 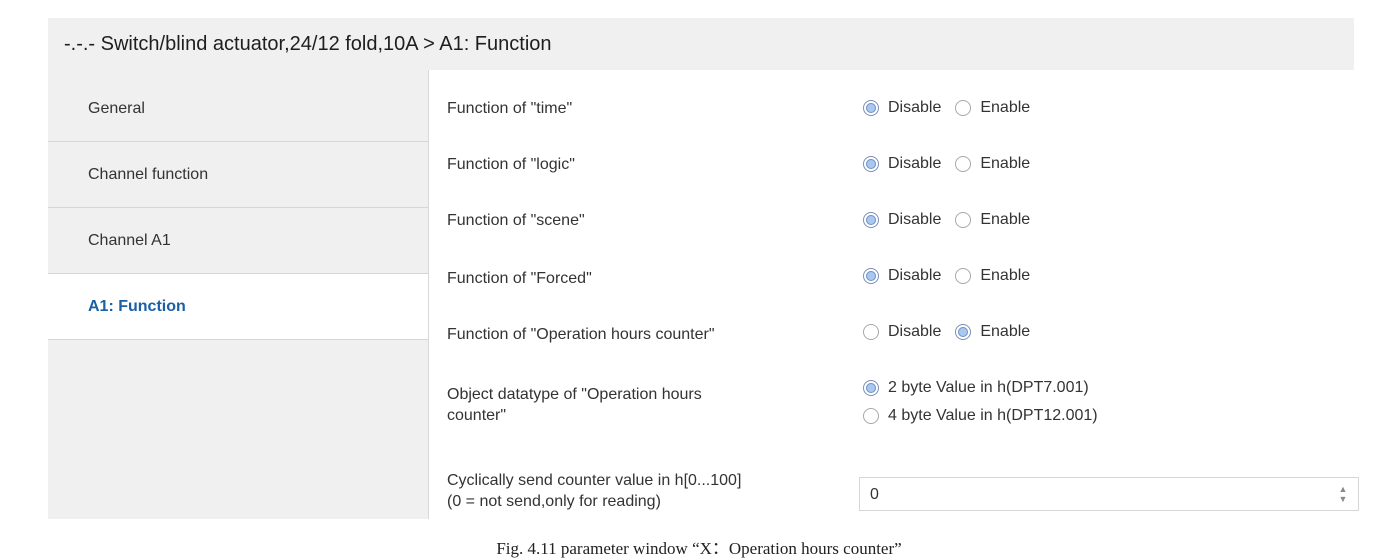 I want to click on sidebar-item-label: Channel function, so click(x=148, y=174).